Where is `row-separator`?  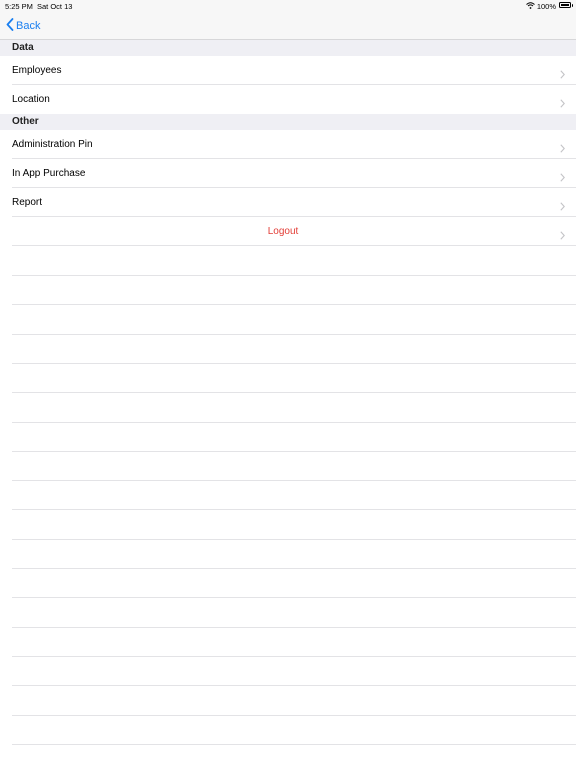 row-separator is located at coordinates (294, 245).